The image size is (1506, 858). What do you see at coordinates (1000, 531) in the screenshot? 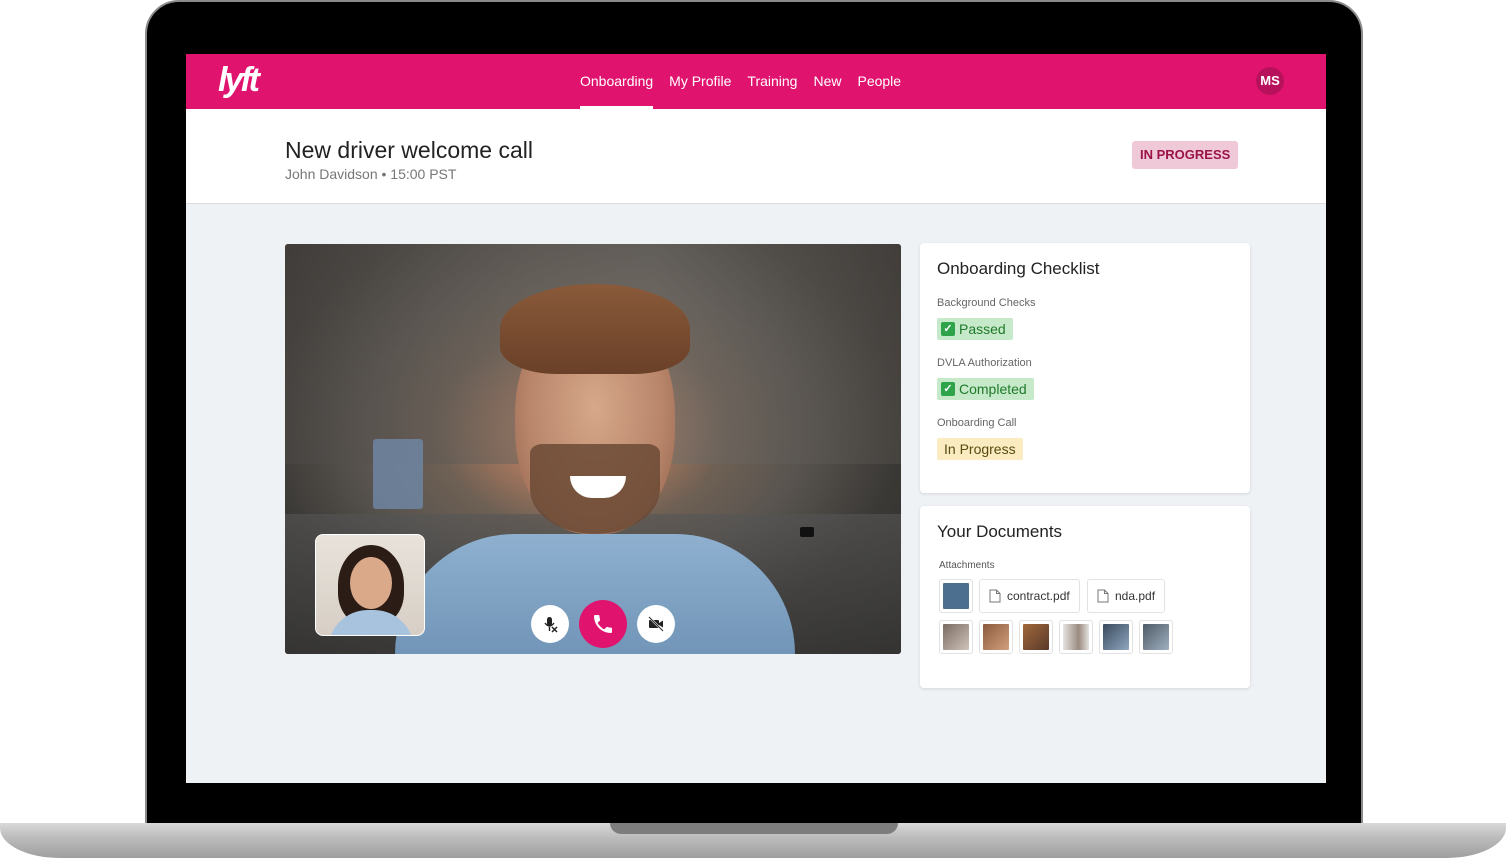
I see `documents-title: Your Documents` at bounding box center [1000, 531].